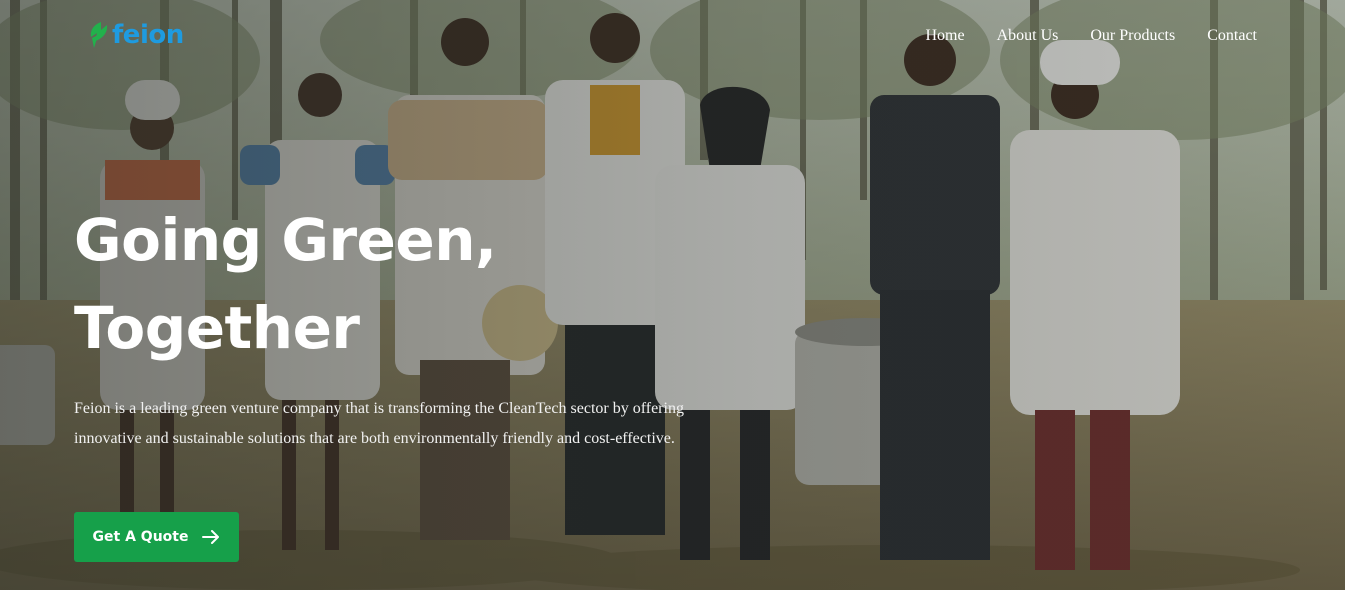  What do you see at coordinates (217, 328) in the screenshot?
I see `hero-title-line-2: Together` at bounding box center [217, 328].